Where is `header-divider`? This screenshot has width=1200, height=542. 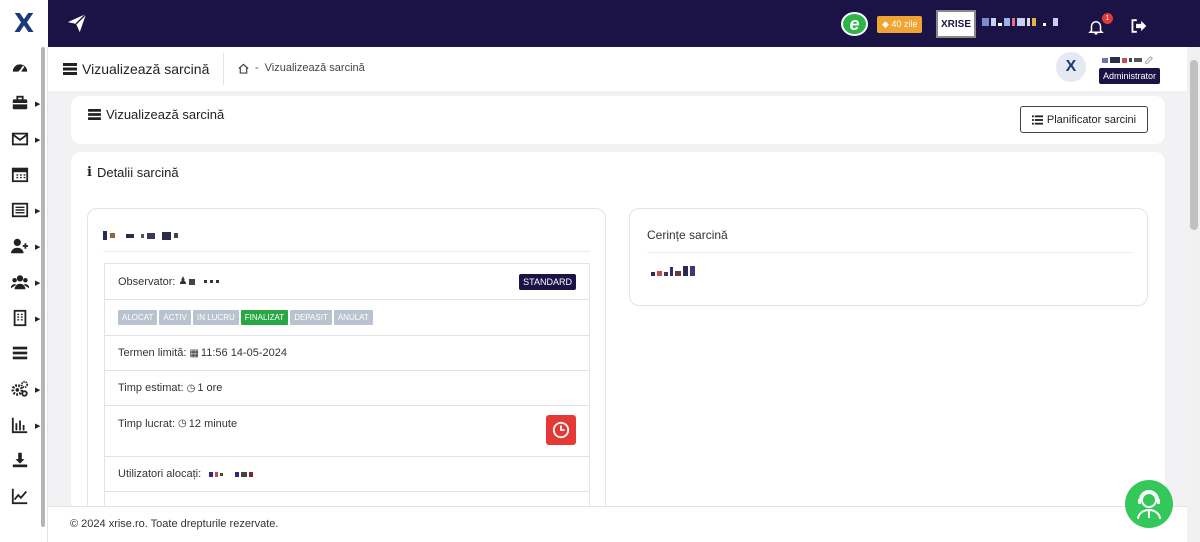 header-divider is located at coordinates (223, 69).